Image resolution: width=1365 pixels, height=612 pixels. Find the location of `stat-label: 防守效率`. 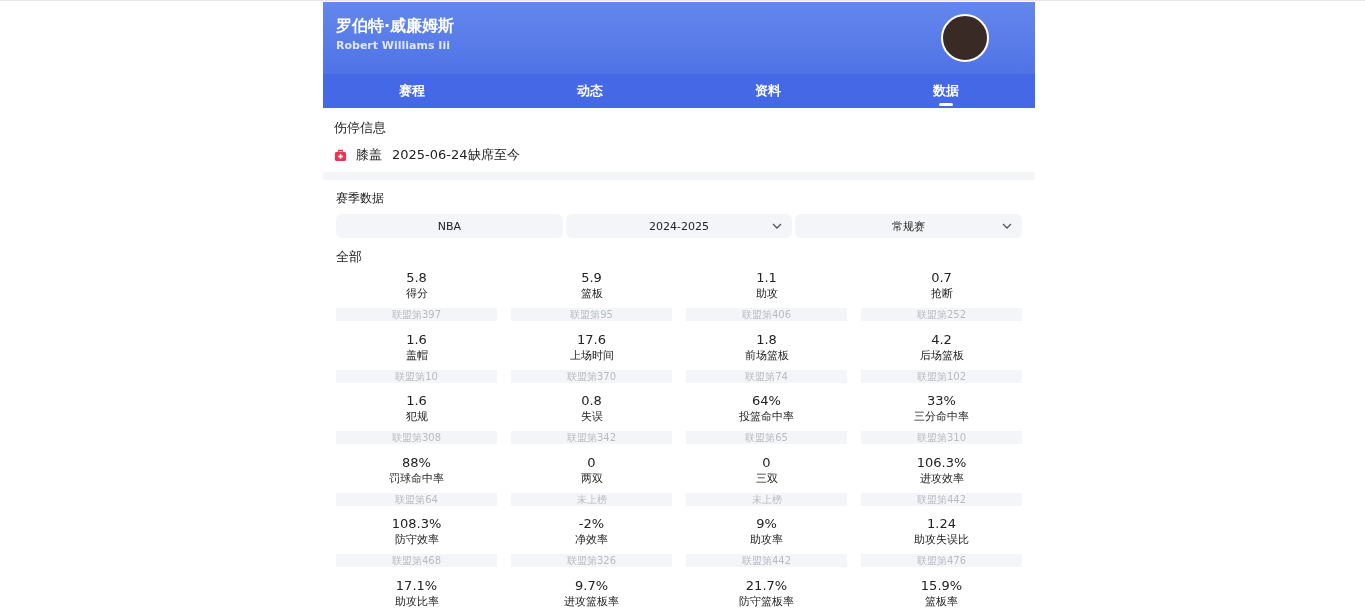

stat-label: 防守效率 is located at coordinates (416, 540).